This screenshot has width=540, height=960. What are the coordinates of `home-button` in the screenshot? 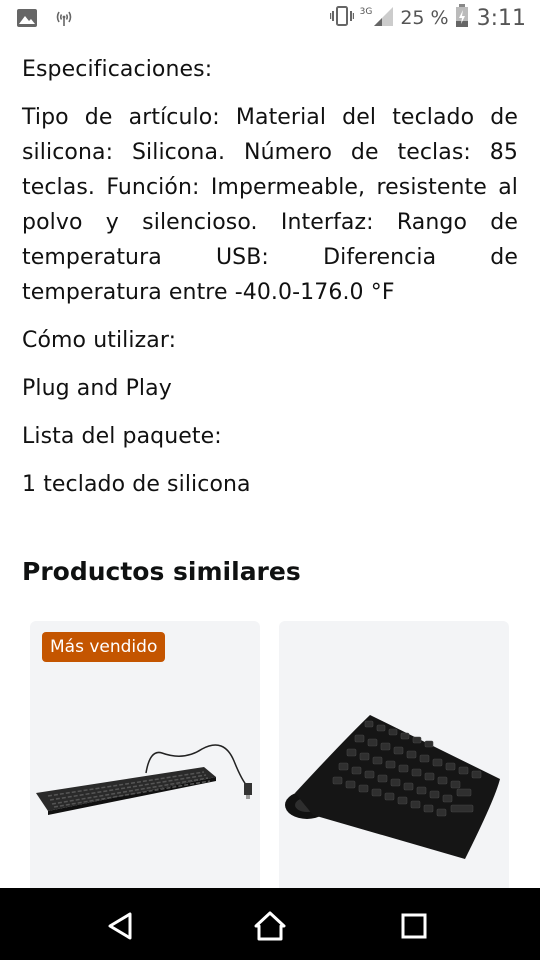 It's located at (270, 926).